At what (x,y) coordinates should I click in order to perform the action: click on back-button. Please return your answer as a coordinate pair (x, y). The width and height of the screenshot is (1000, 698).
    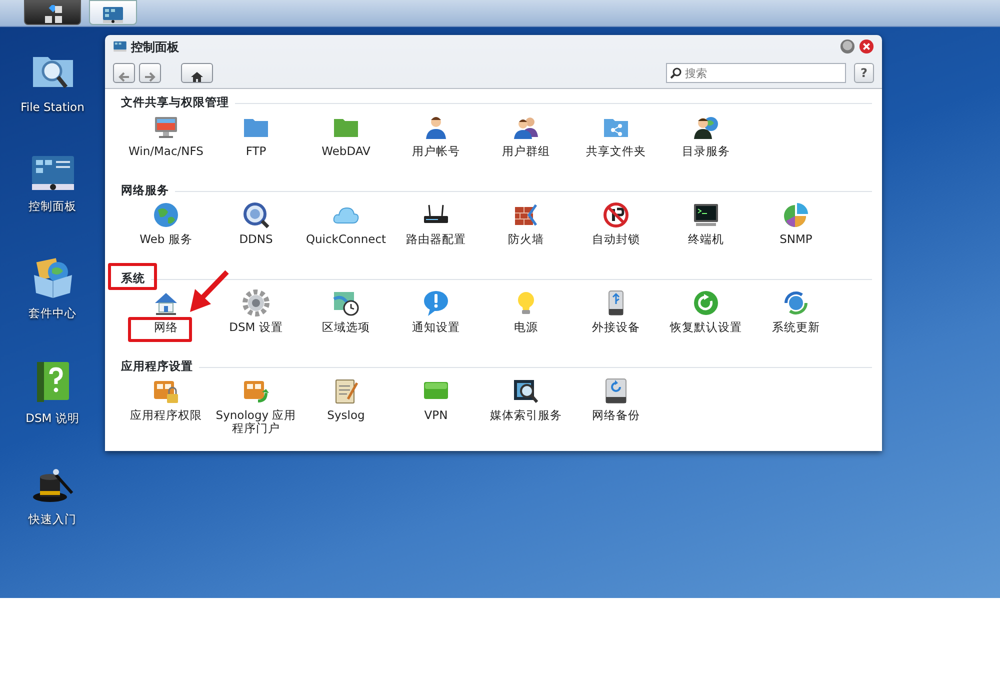
    Looking at the image, I should click on (124, 73).